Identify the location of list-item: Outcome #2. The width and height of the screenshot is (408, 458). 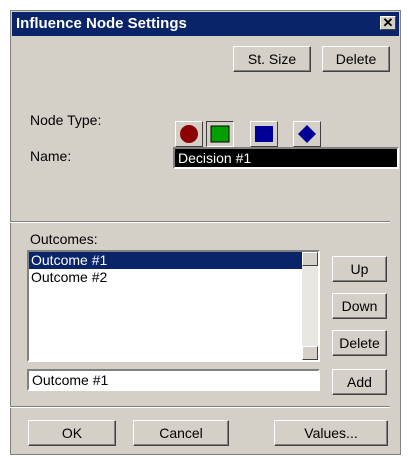
(173, 277).